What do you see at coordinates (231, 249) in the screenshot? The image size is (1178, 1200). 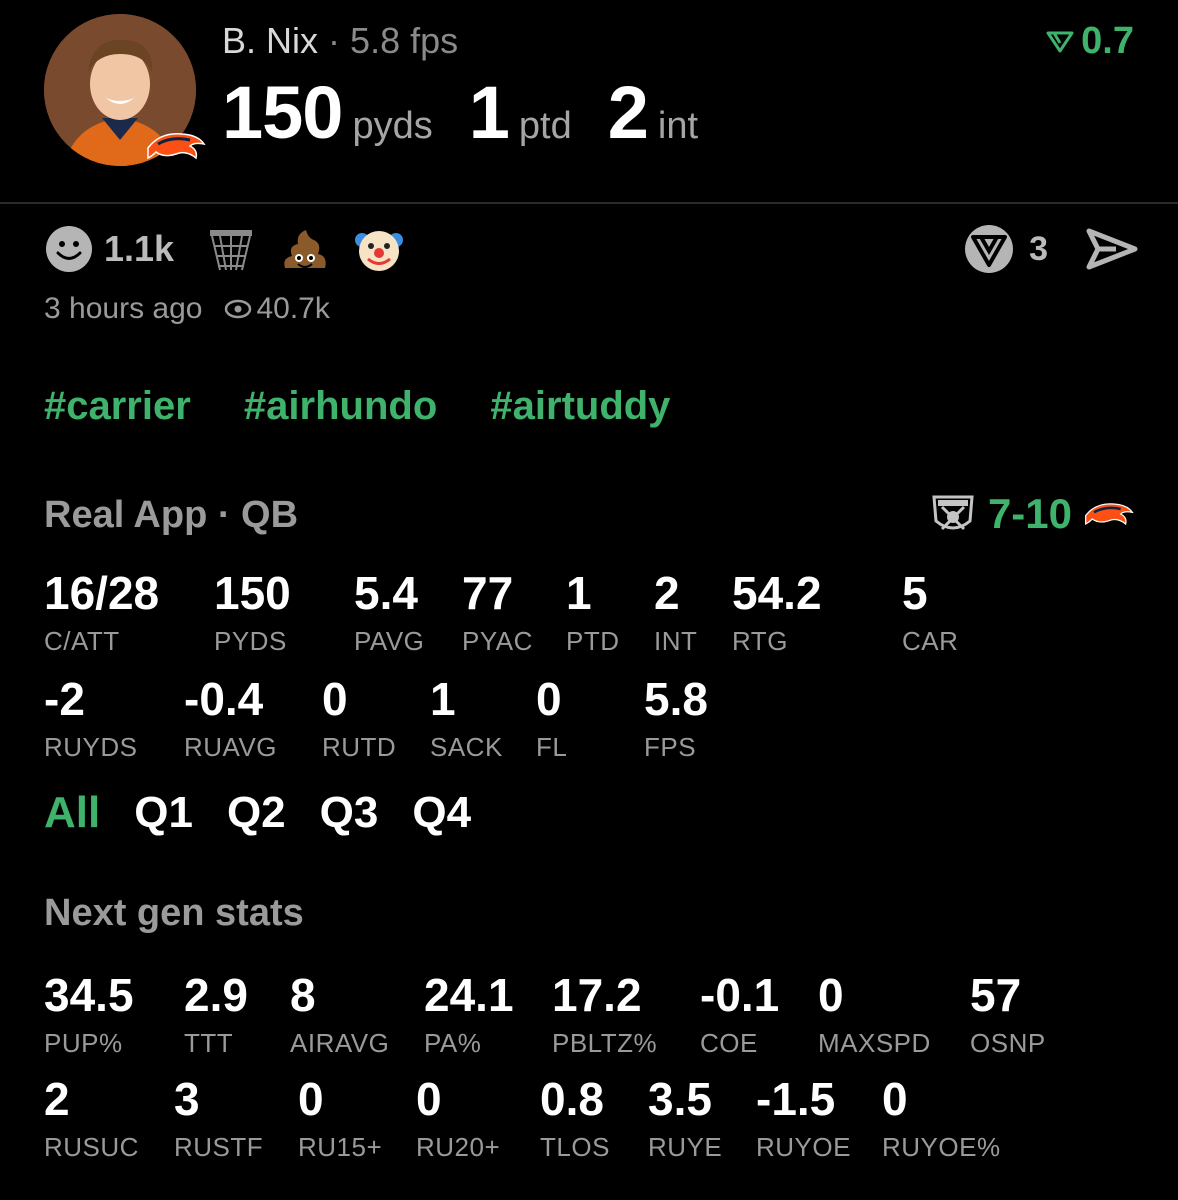 I see `basketball-hoop-icon` at bounding box center [231, 249].